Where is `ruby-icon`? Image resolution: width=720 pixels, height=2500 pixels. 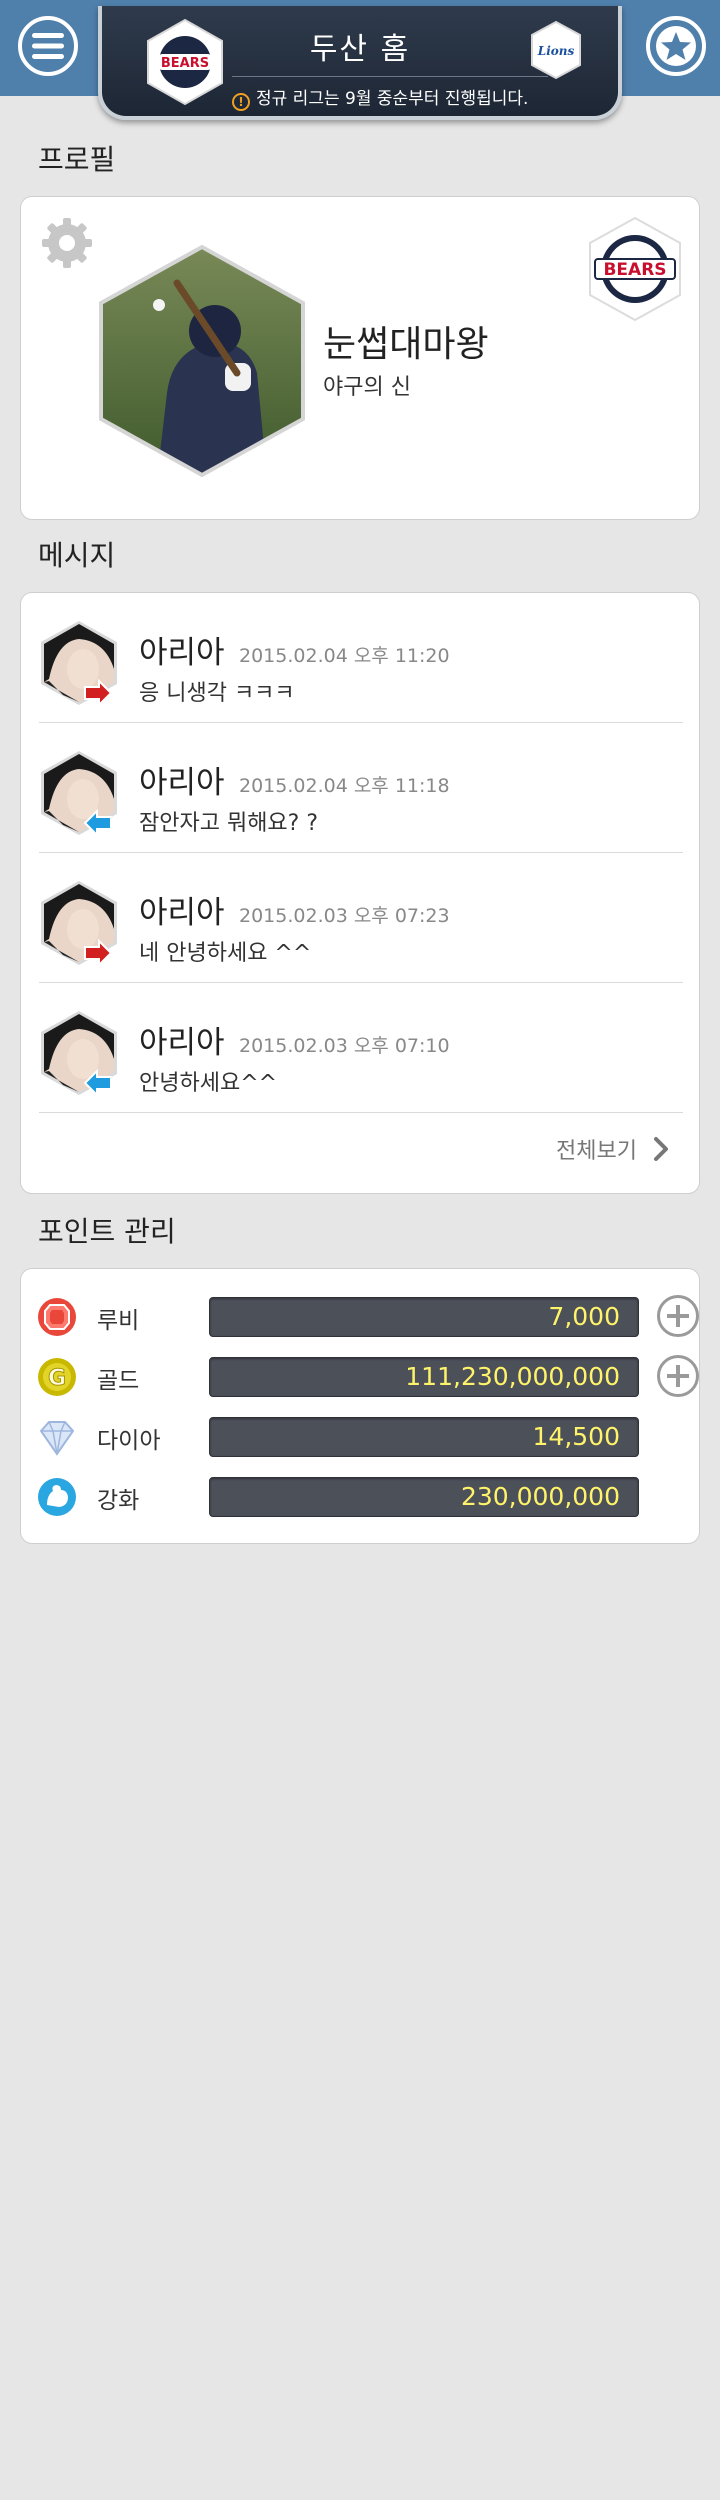 ruby-icon is located at coordinates (57, 1317).